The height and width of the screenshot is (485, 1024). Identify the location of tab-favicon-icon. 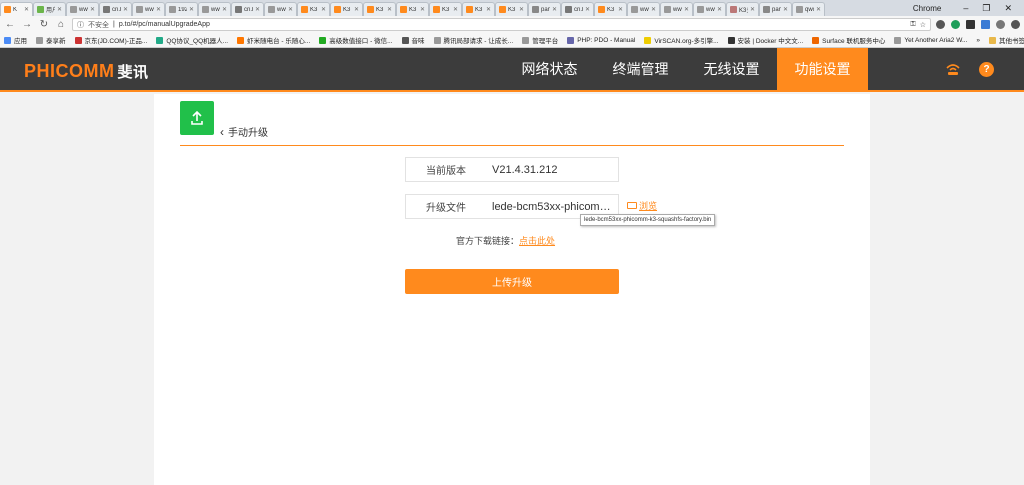
(106, 9).